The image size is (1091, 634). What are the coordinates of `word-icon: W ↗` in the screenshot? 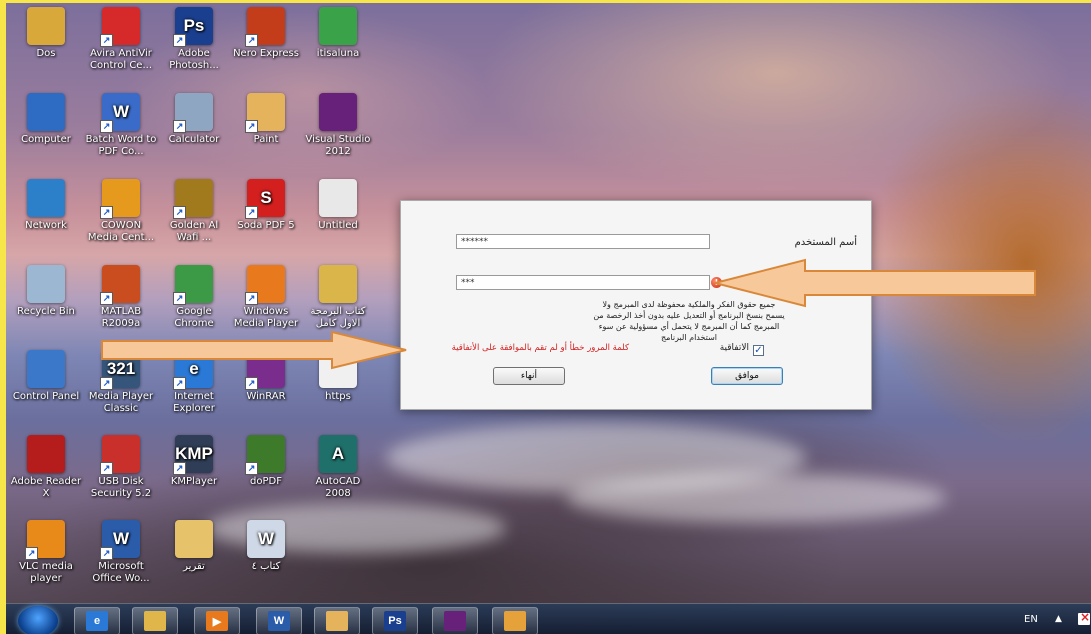 It's located at (120, 540).